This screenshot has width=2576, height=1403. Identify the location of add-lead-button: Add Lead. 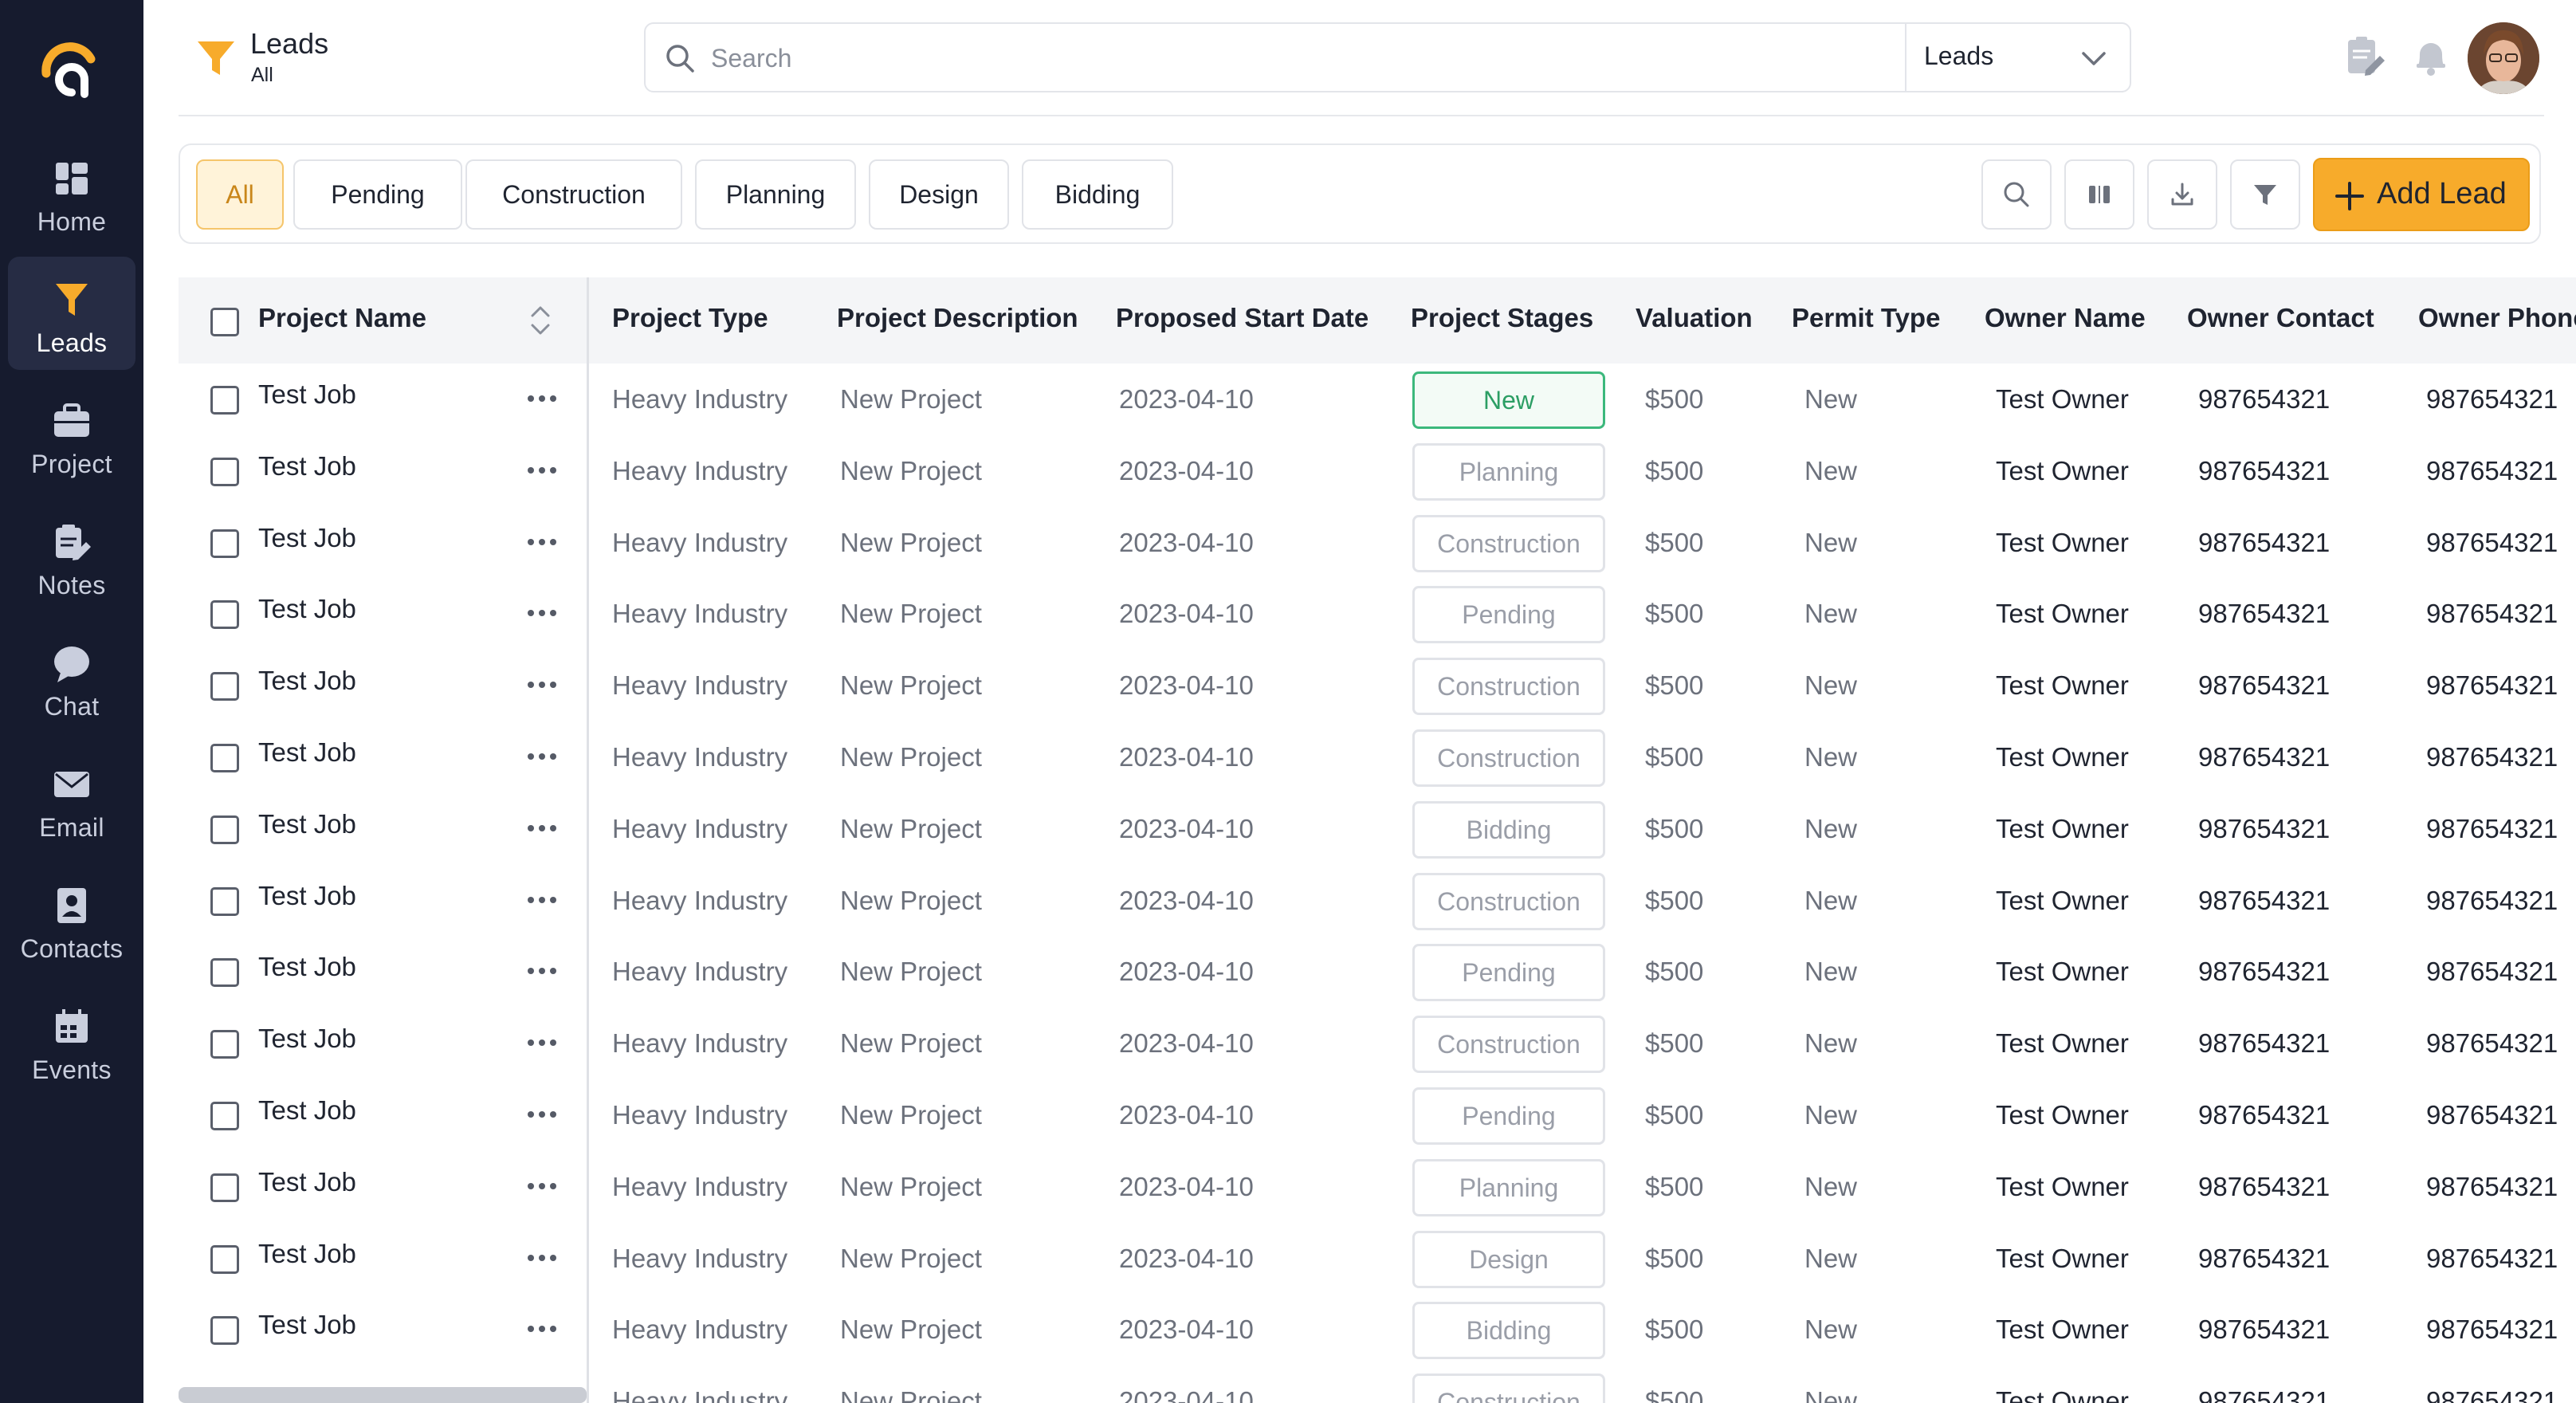
(2421, 194).